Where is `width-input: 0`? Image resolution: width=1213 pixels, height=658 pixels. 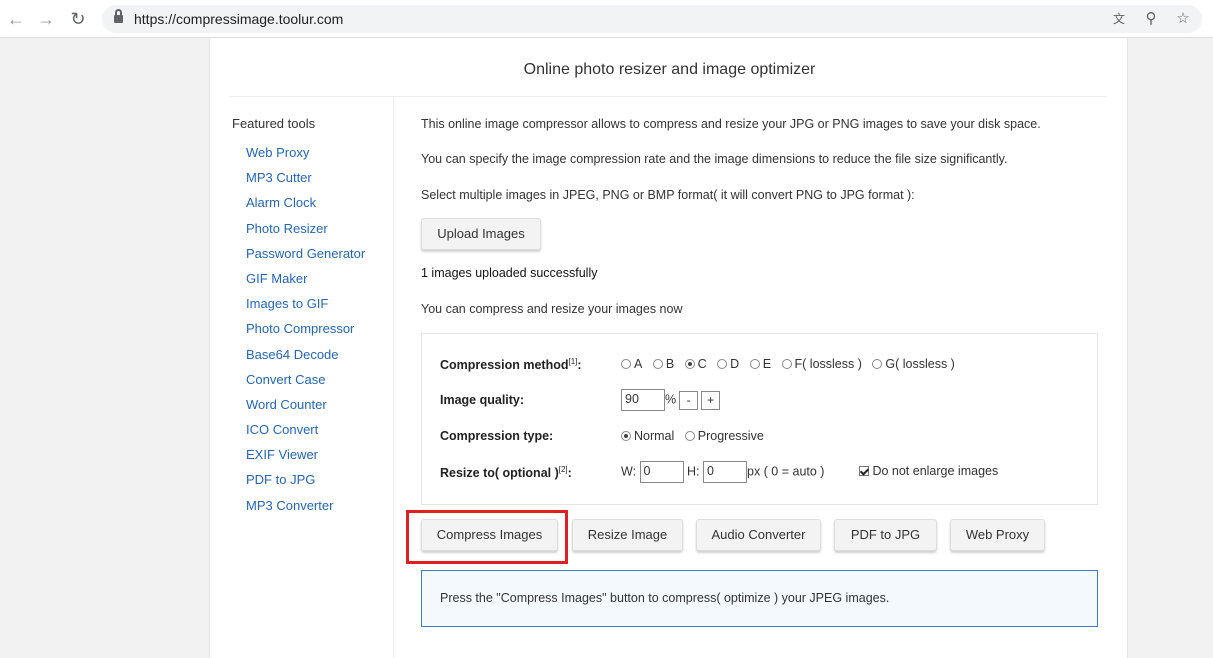
width-input: 0 is located at coordinates (661, 472).